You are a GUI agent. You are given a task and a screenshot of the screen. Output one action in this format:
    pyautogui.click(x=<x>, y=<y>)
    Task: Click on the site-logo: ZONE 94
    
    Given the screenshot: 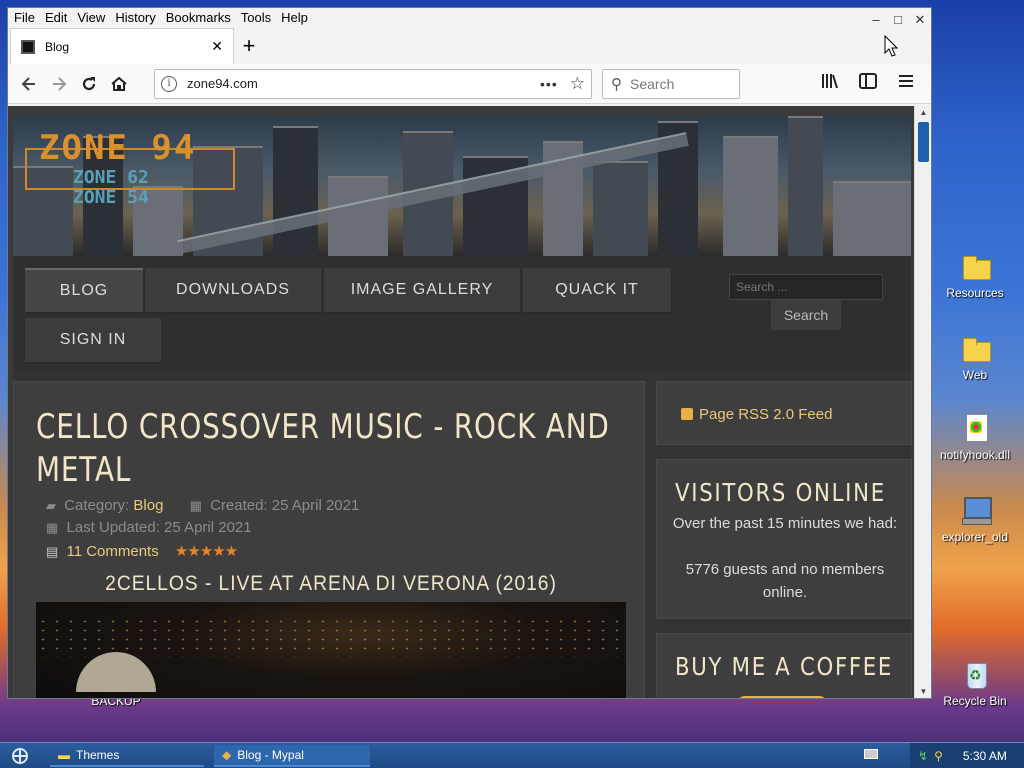 What is the action you would take?
    pyautogui.click(x=117, y=148)
    